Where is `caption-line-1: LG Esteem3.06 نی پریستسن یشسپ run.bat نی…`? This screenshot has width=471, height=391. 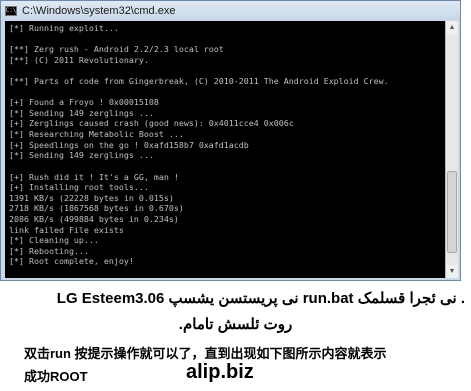
caption-line-1: LG Esteem3.06 نی پریستسن یشسپ run.bat نی… is located at coordinates (260, 298).